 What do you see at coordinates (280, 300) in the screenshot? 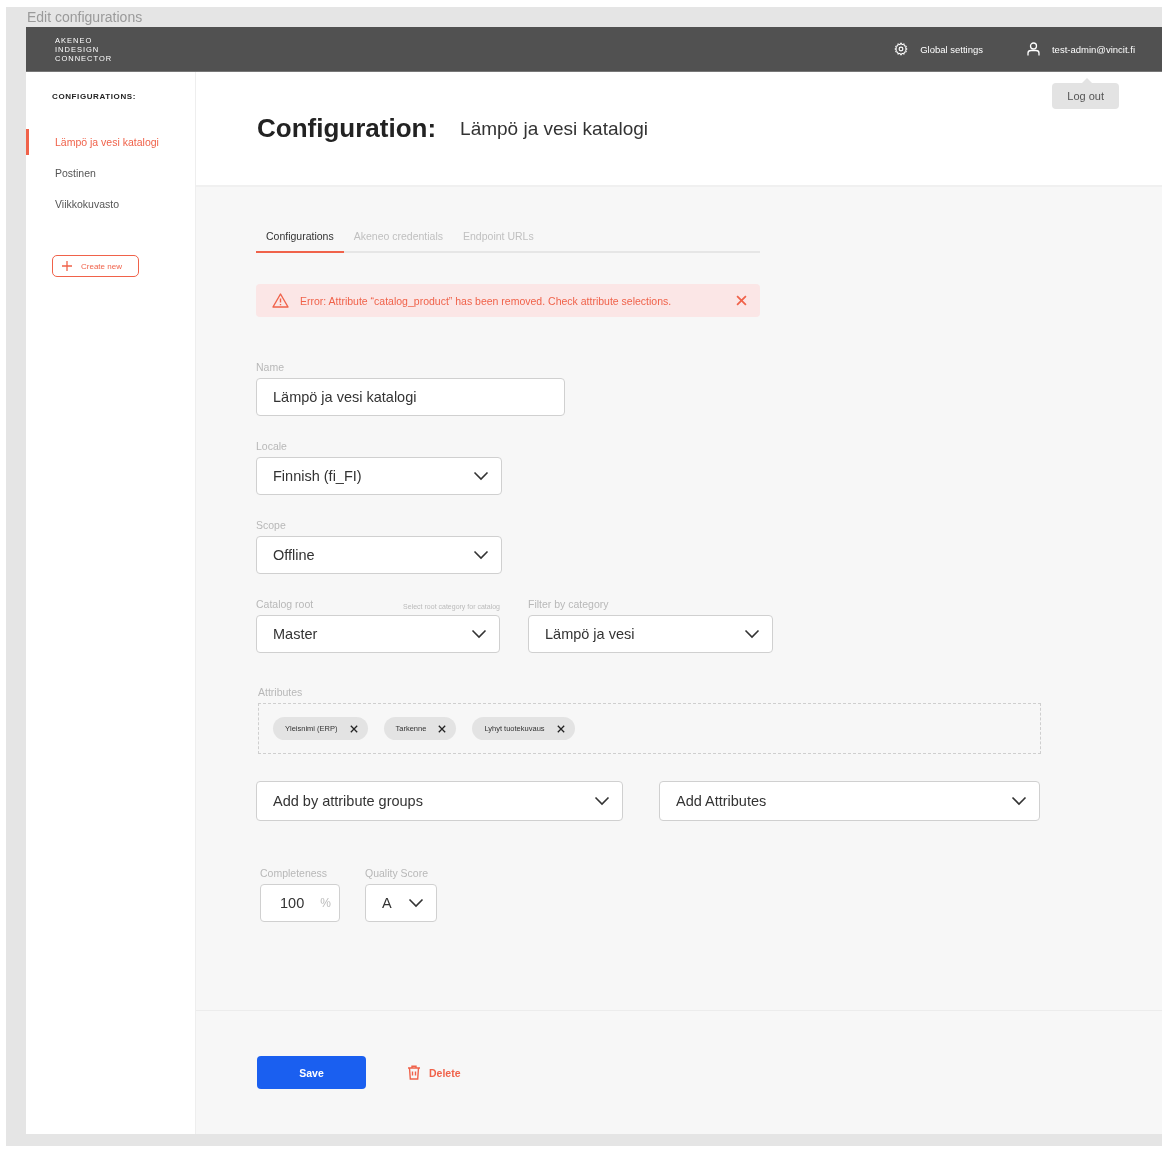
I see `warning-icon` at bounding box center [280, 300].